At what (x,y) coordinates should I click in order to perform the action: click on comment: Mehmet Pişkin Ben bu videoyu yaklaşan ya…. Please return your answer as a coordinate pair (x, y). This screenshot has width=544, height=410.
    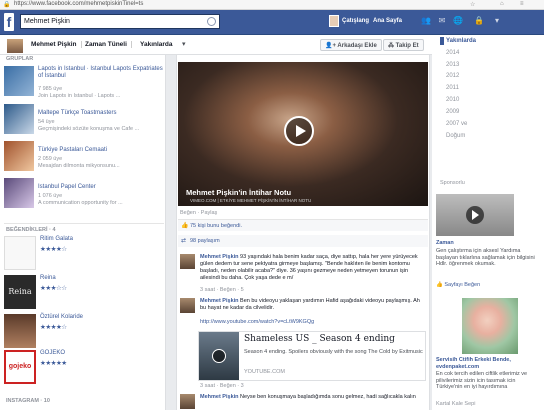
    Looking at the image, I should click on (303, 314).